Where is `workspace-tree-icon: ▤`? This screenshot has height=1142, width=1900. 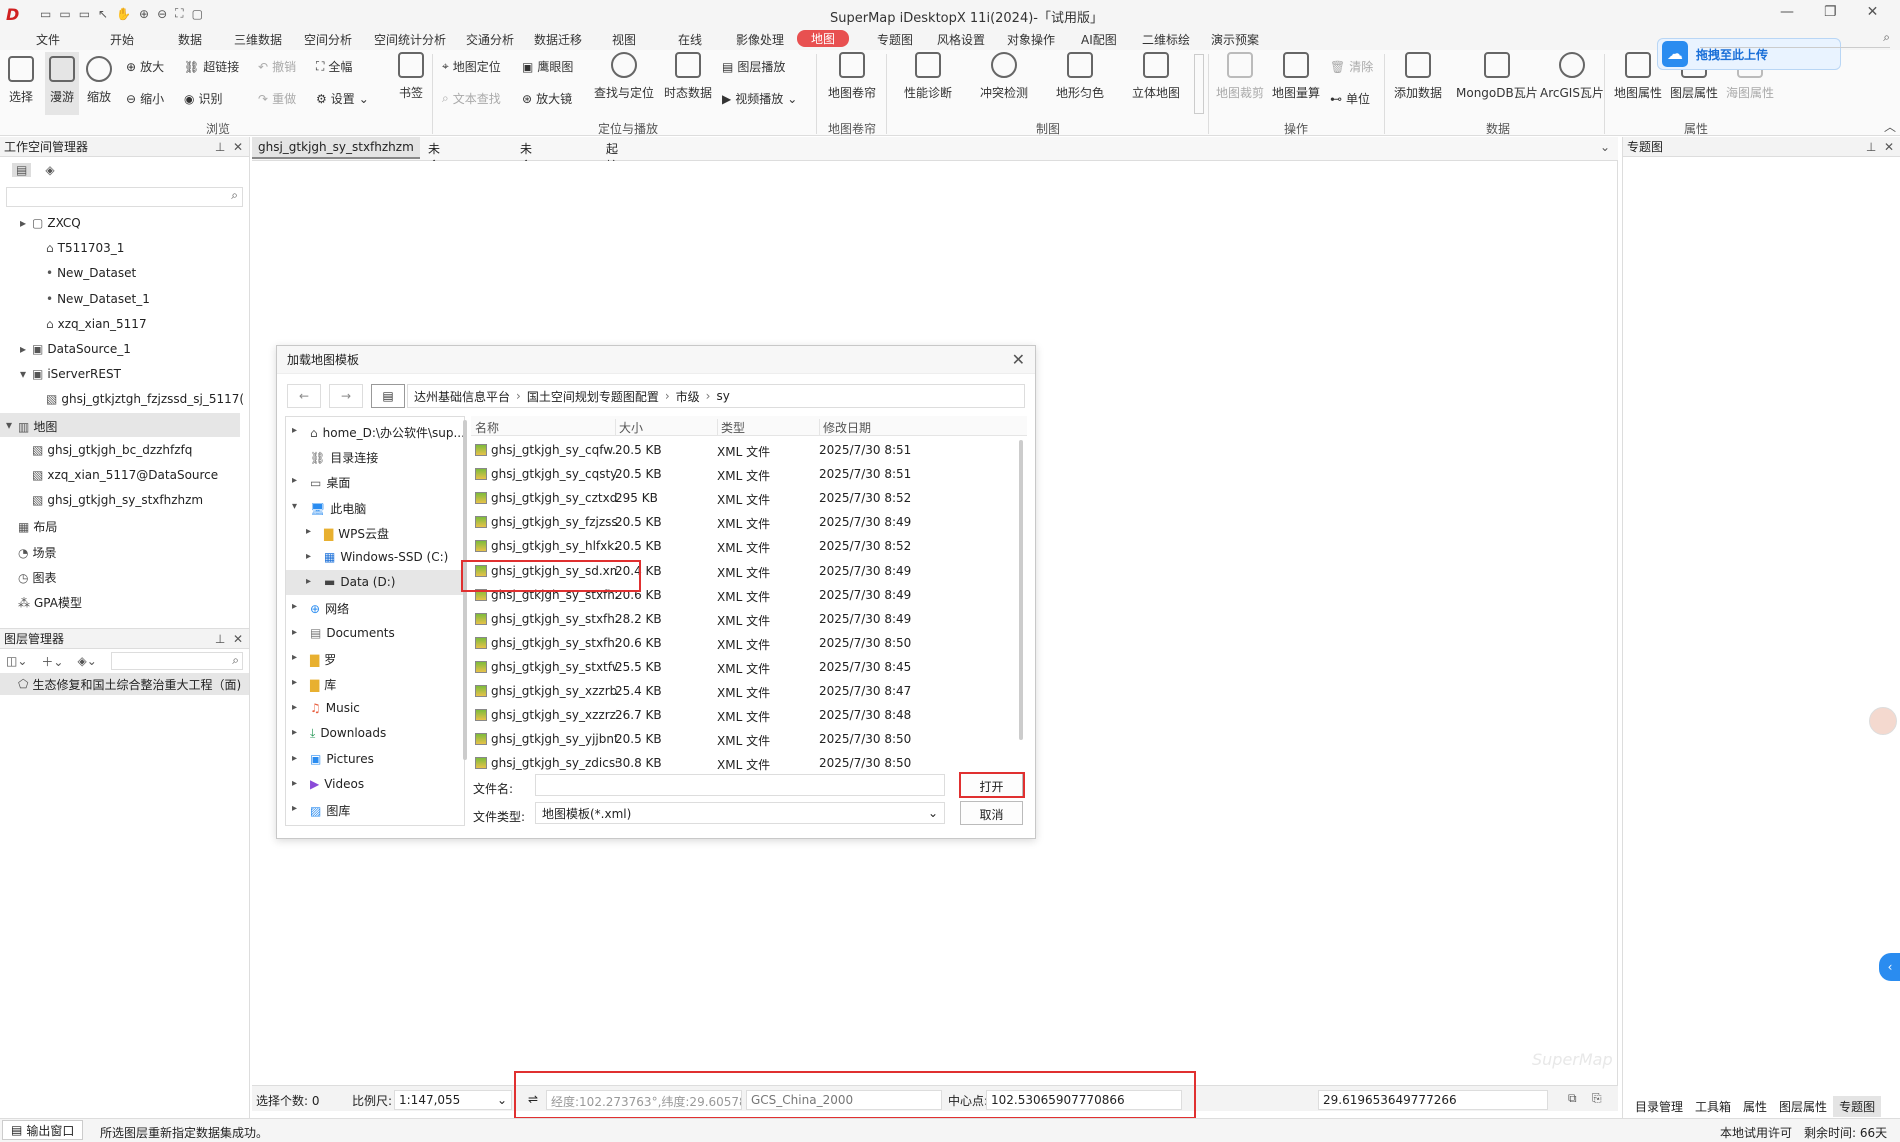 workspace-tree-icon: ▤ is located at coordinates (22, 170).